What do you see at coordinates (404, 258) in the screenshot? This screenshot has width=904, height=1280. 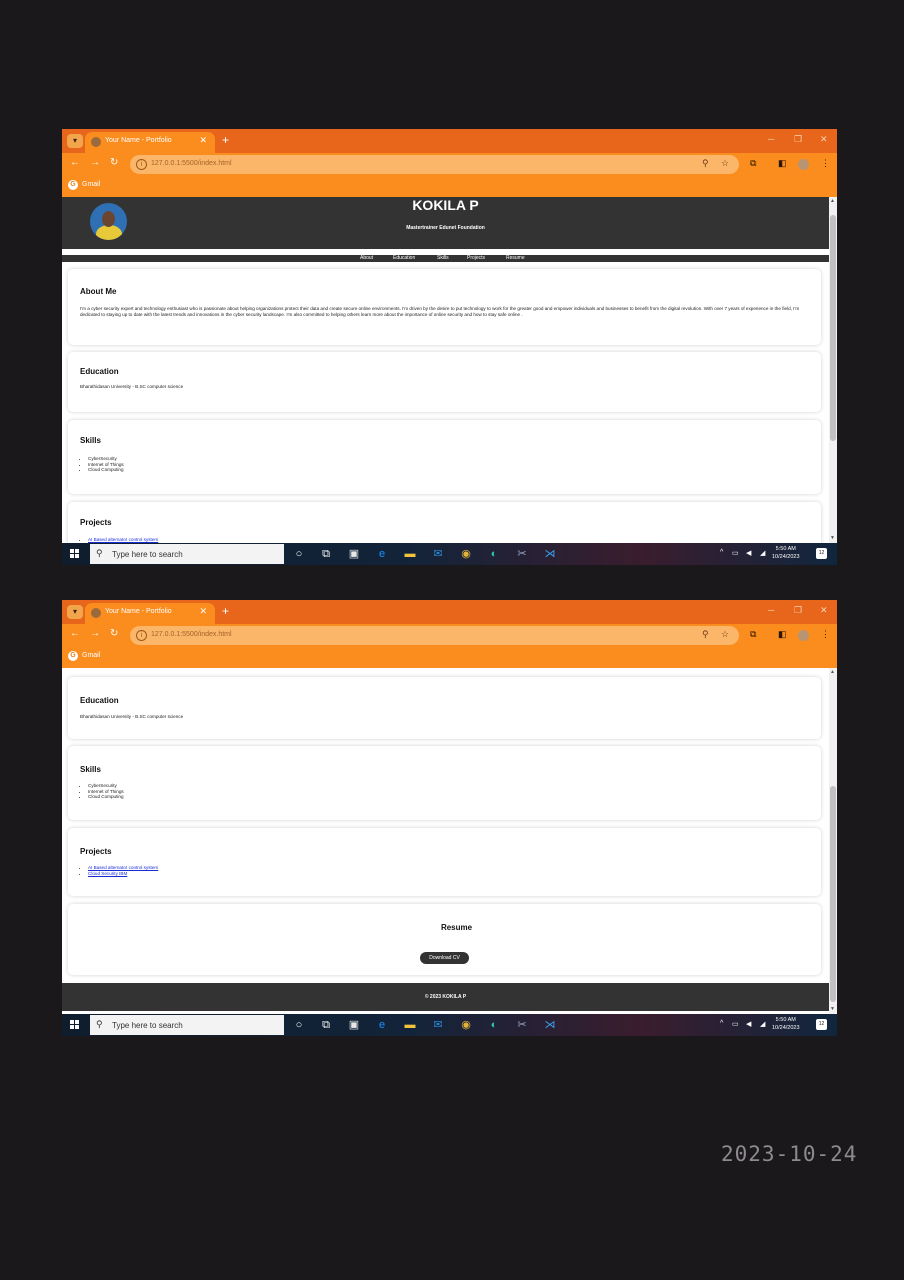 I see `nav-education: Education` at bounding box center [404, 258].